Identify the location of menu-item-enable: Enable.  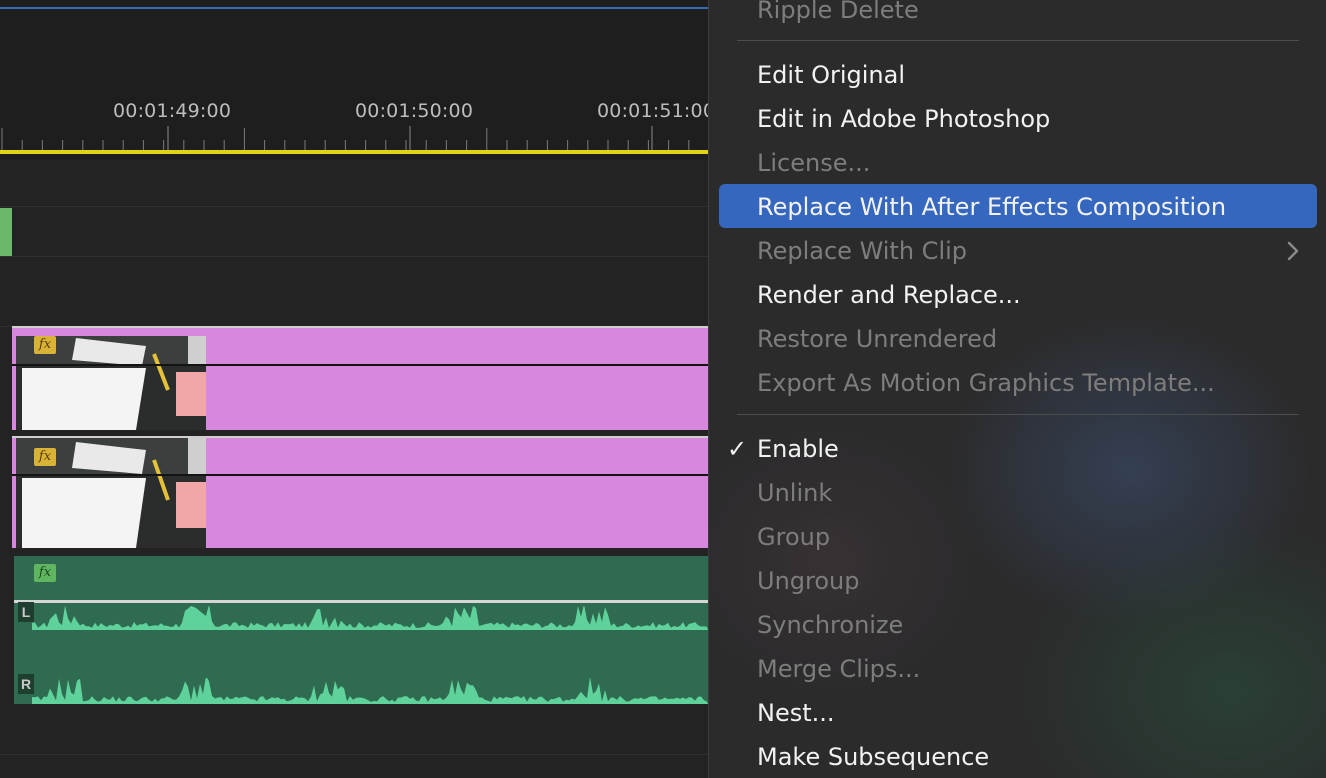
(798, 449).